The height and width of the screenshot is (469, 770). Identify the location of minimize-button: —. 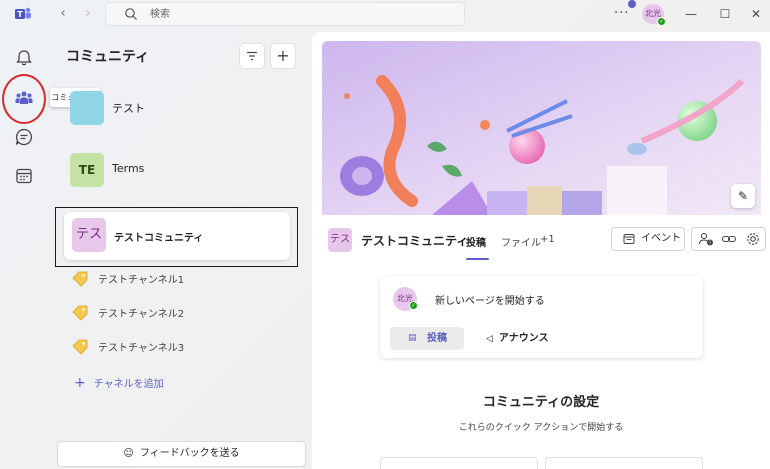
(691, 14).